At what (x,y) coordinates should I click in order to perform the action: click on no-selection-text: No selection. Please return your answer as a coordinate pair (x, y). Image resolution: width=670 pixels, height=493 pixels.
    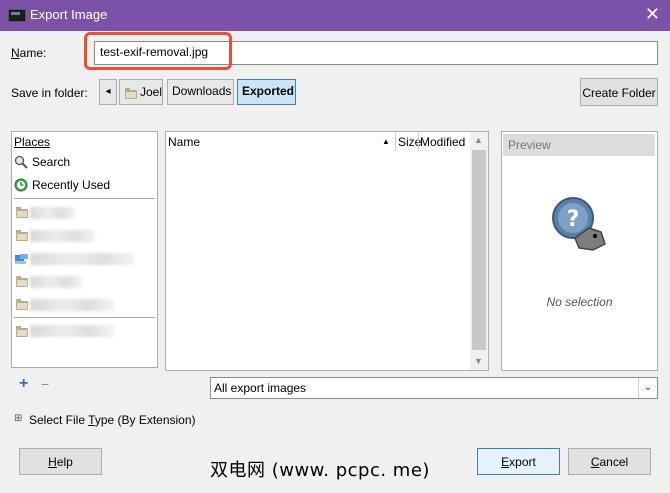
    Looking at the image, I should click on (579, 302).